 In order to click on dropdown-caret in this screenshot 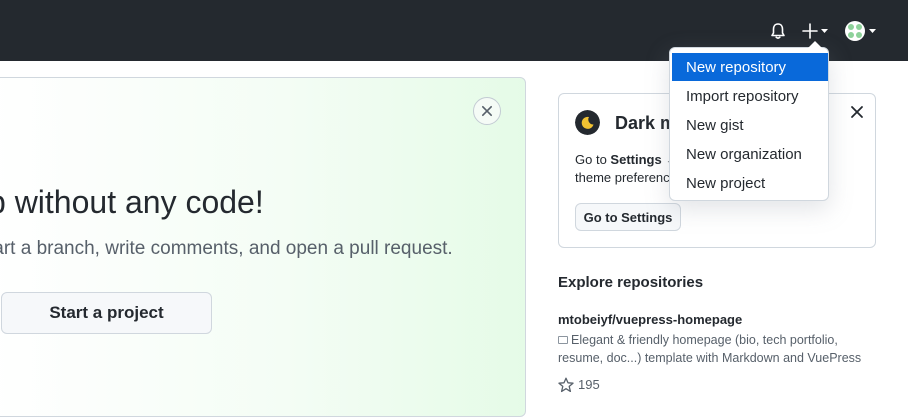, I will do `click(815, 44)`.